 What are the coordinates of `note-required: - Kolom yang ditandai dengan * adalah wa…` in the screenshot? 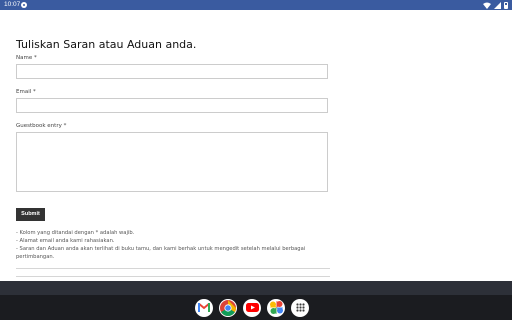 It's located at (75, 233).